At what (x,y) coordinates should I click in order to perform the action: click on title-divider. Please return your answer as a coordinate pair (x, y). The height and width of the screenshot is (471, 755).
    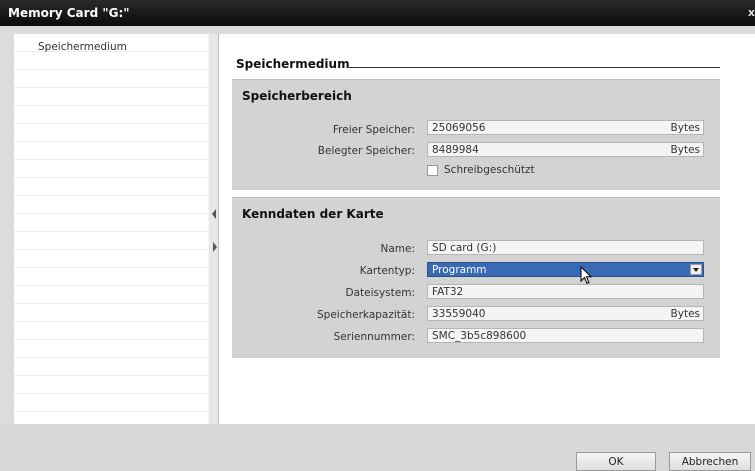
    Looking at the image, I should click on (534, 67).